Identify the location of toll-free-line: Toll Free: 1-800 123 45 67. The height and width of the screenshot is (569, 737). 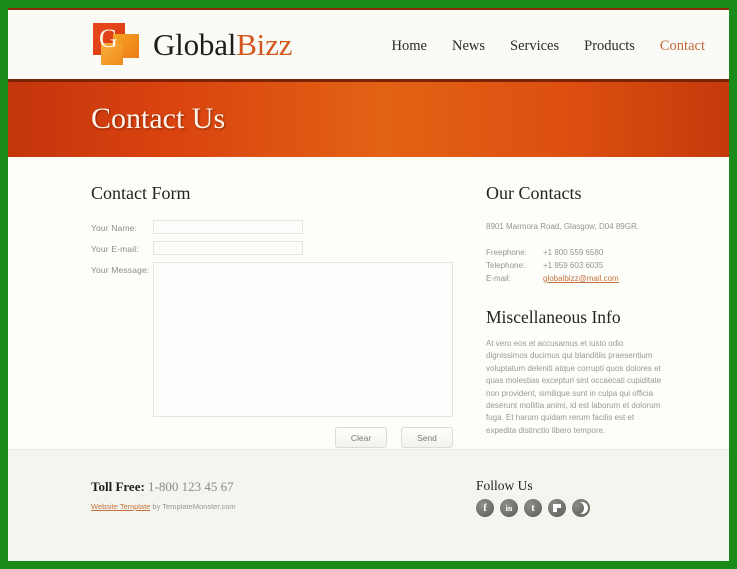
(162, 487).